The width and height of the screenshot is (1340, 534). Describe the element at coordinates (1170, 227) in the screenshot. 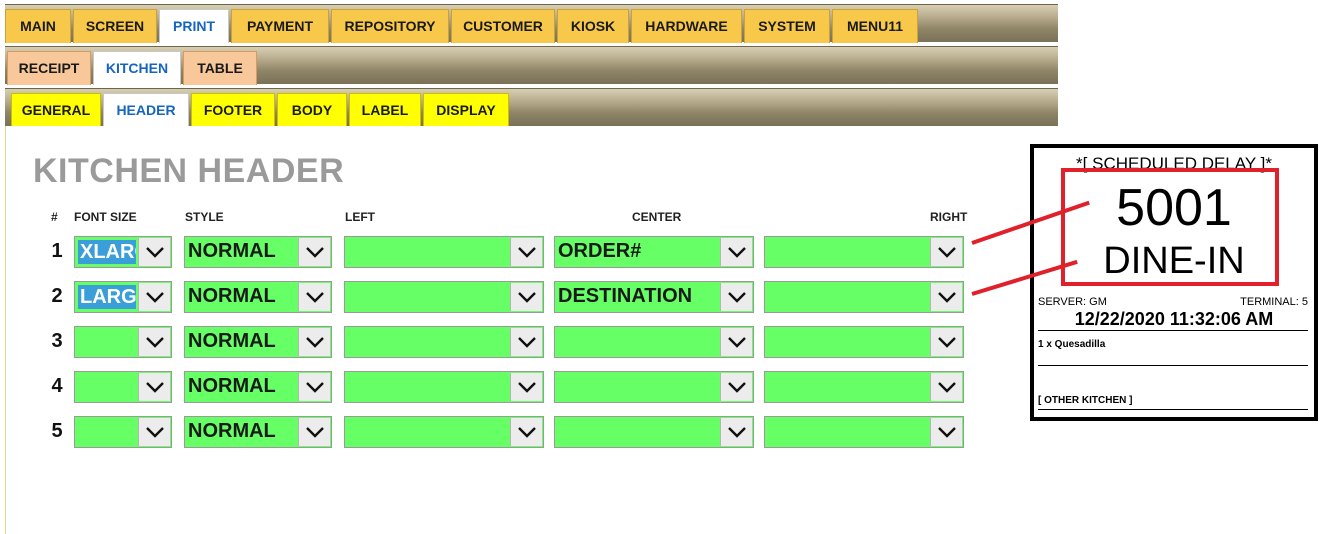

I see `highlight-box` at that location.